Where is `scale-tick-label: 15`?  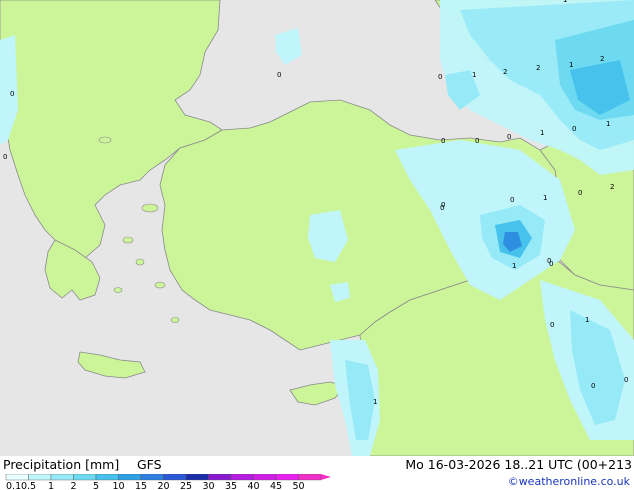 scale-tick-label: 15 is located at coordinates (141, 485).